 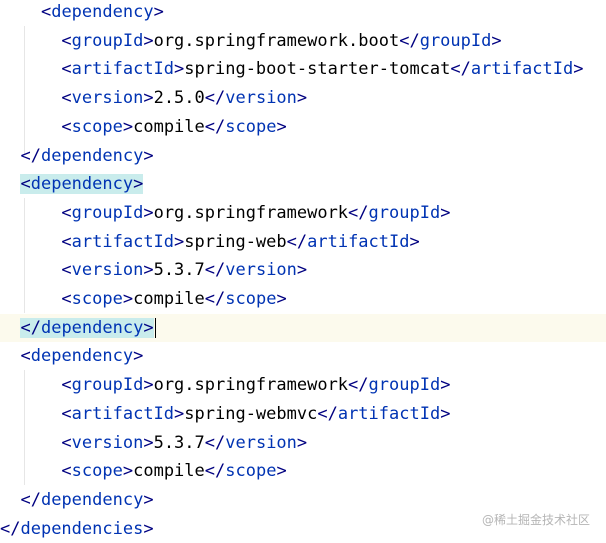 I want to click on watermark: @稀土掘金技术社区, so click(x=535, y=520).